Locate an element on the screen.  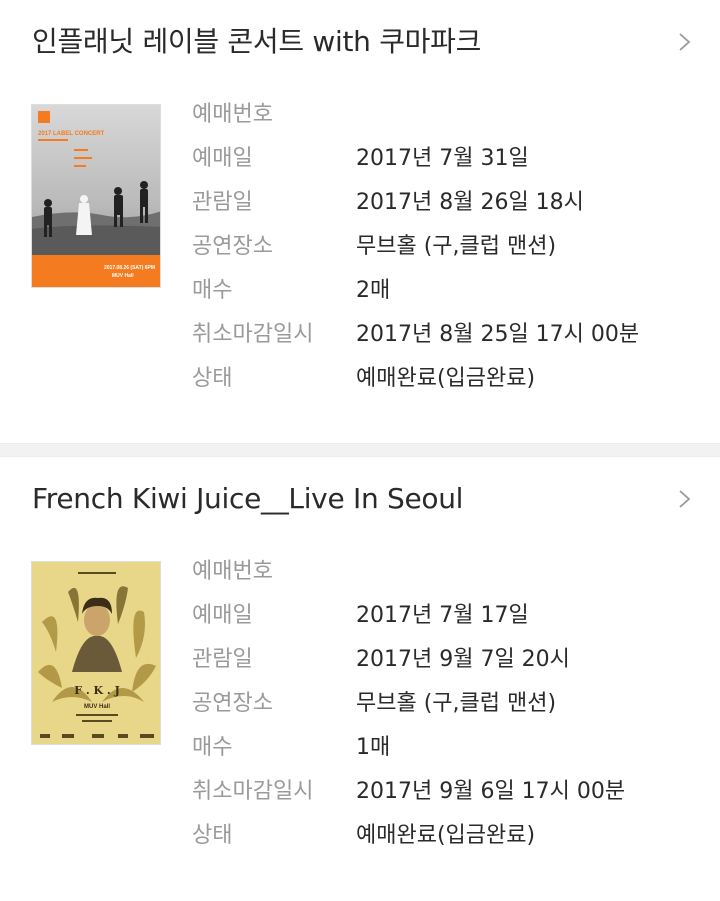
row-booking-date: 예매일 2017년 7월 17일 is located at coordinates (360, 616).